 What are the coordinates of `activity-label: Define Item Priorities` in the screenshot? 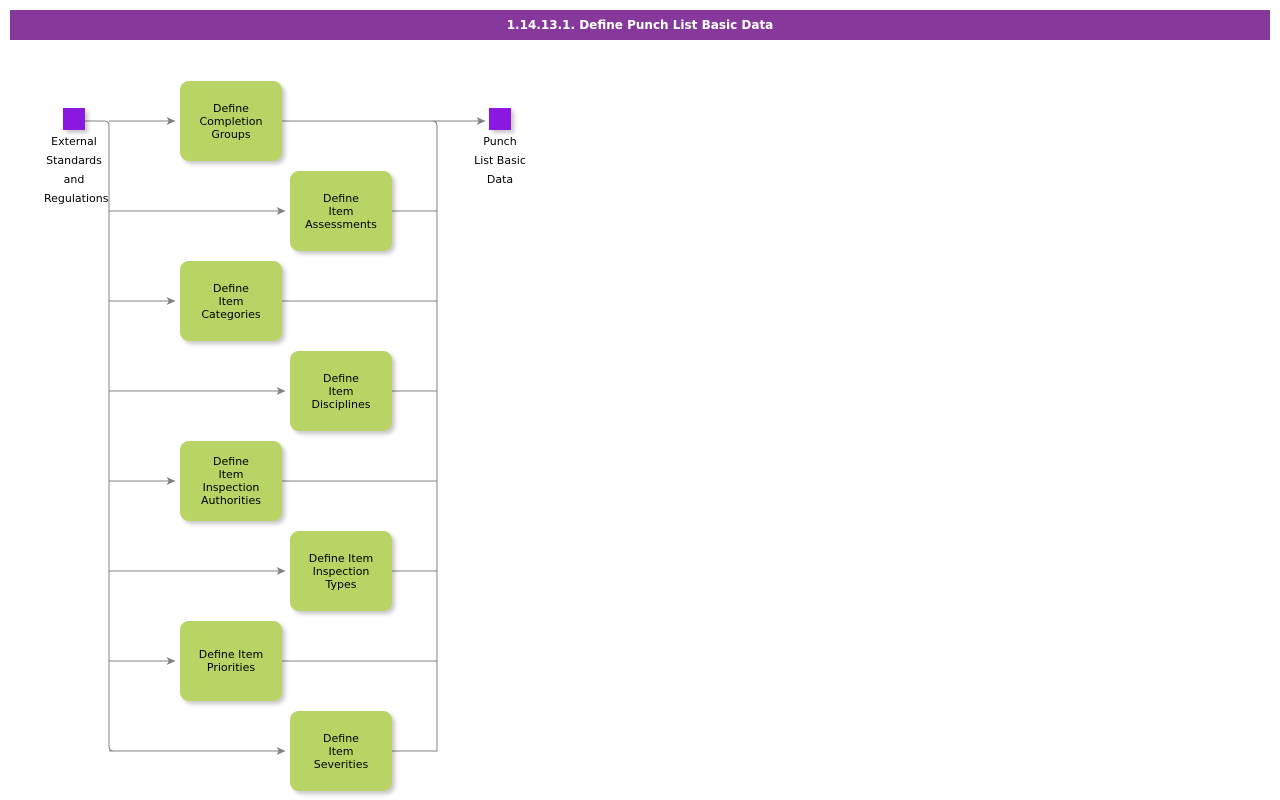 It's located at (231, 661).